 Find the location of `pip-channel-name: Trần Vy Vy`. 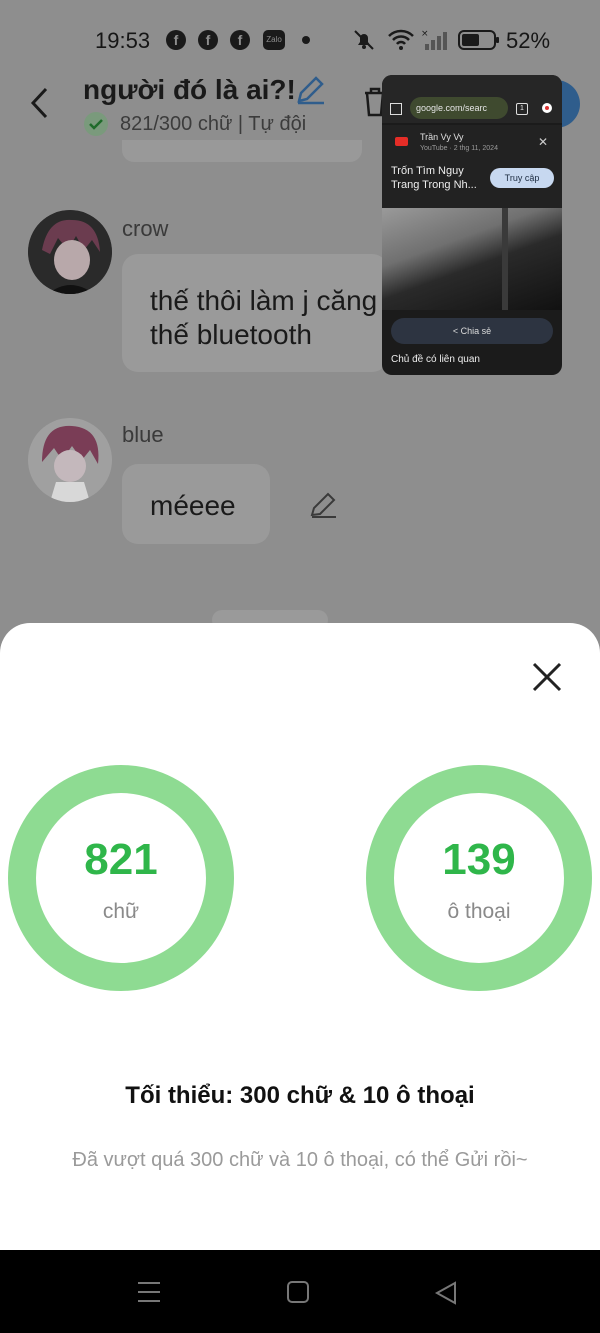

pip-channel-name: Trần Vy Vy is located at coordinates (442, 137).